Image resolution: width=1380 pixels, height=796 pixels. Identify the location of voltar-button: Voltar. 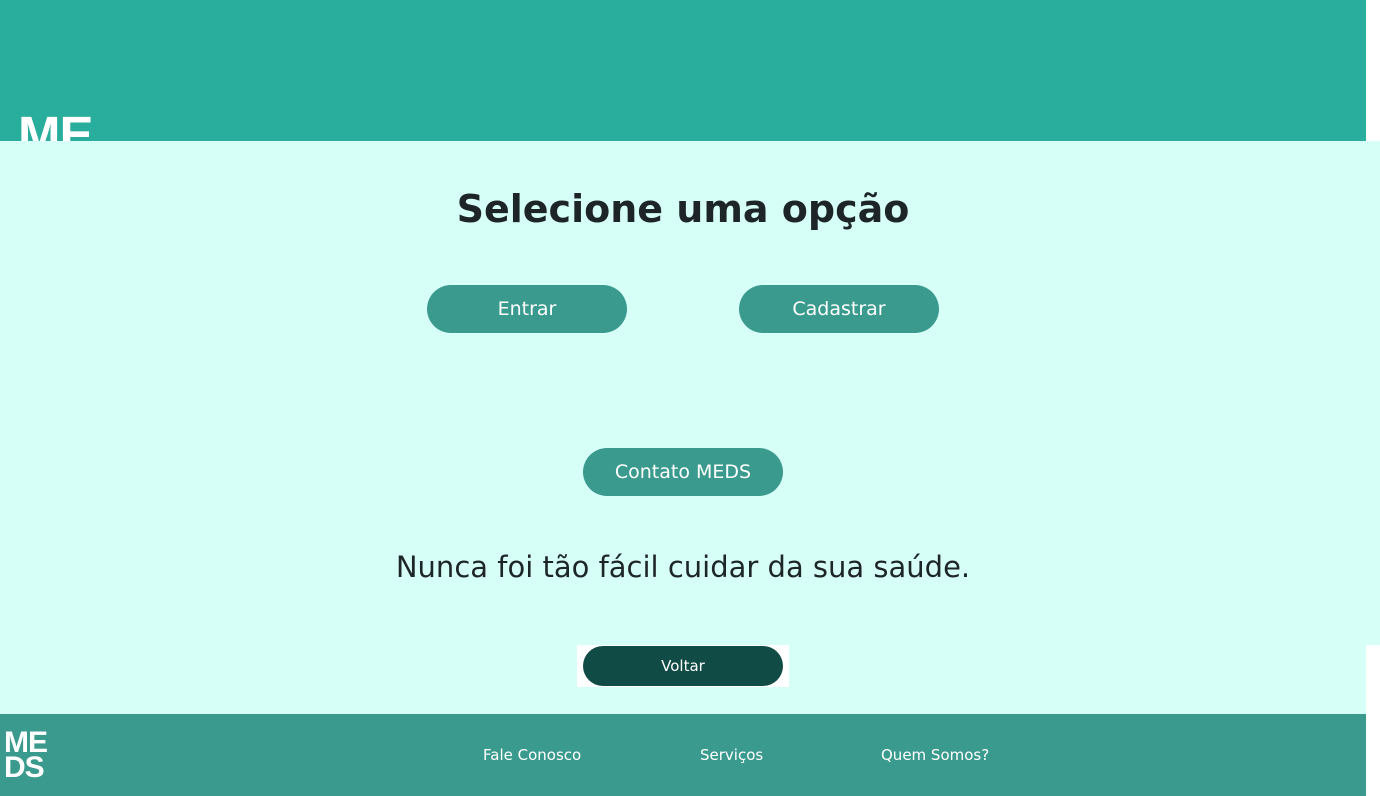
(683, 666).